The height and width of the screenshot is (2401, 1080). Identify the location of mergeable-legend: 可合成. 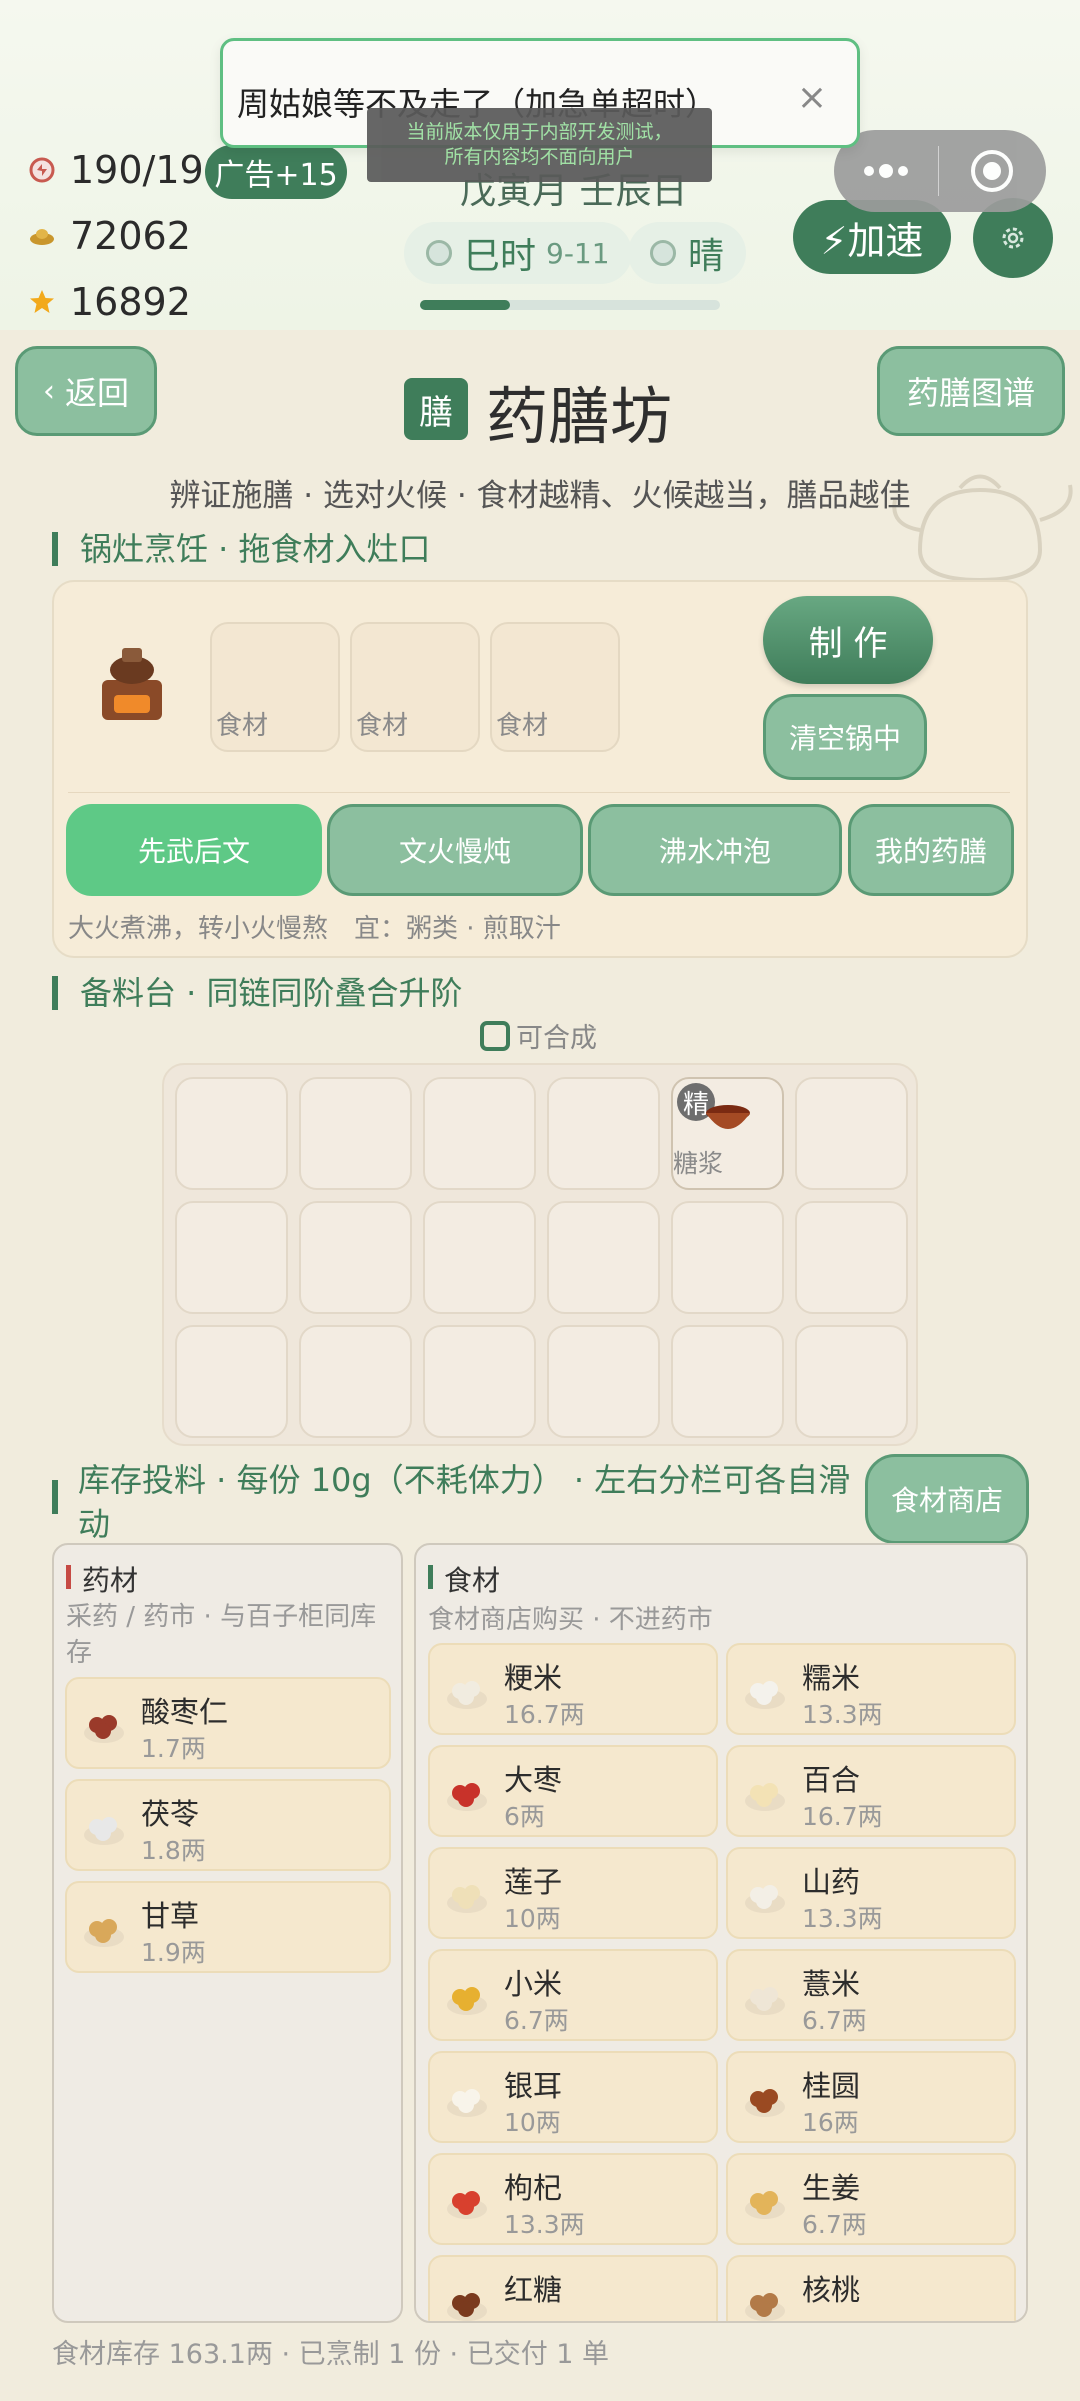
(538, 1035).